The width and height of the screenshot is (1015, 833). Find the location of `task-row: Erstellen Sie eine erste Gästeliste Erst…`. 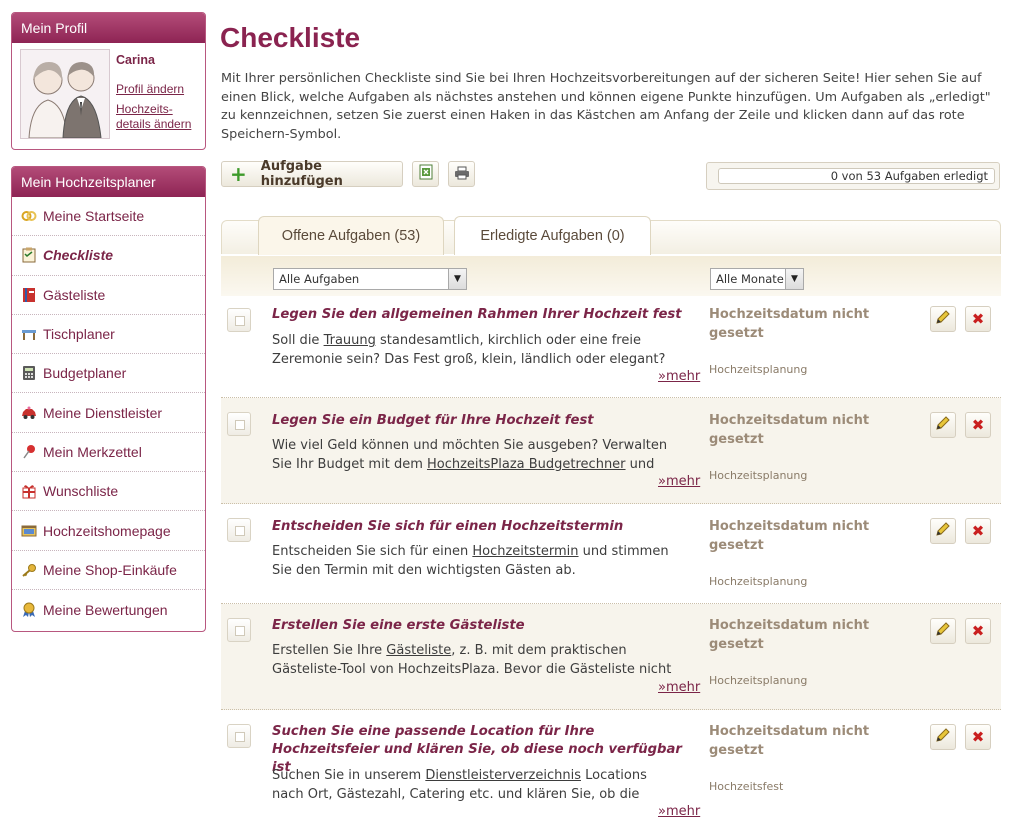

task-row: Erstellen Sie eine erste Gästeliste Erst… is located at coordinates (611, 657).